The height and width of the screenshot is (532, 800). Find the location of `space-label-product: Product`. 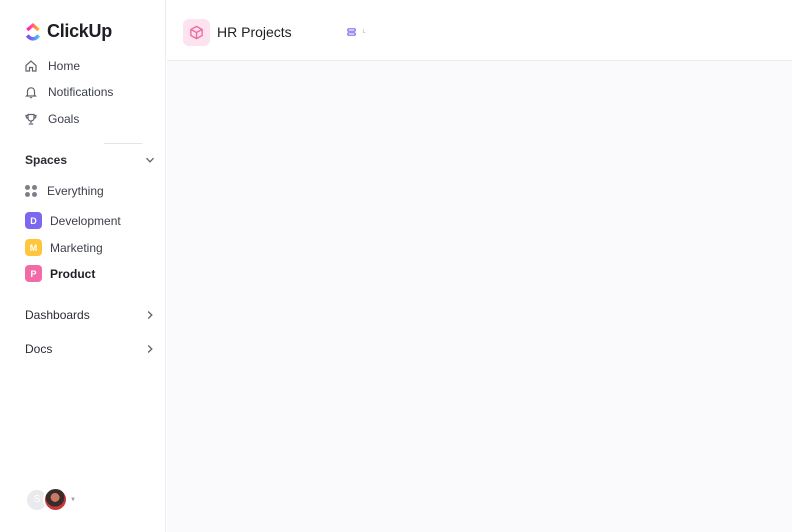

space-label-product: Product is located at coordinates (73, 273).